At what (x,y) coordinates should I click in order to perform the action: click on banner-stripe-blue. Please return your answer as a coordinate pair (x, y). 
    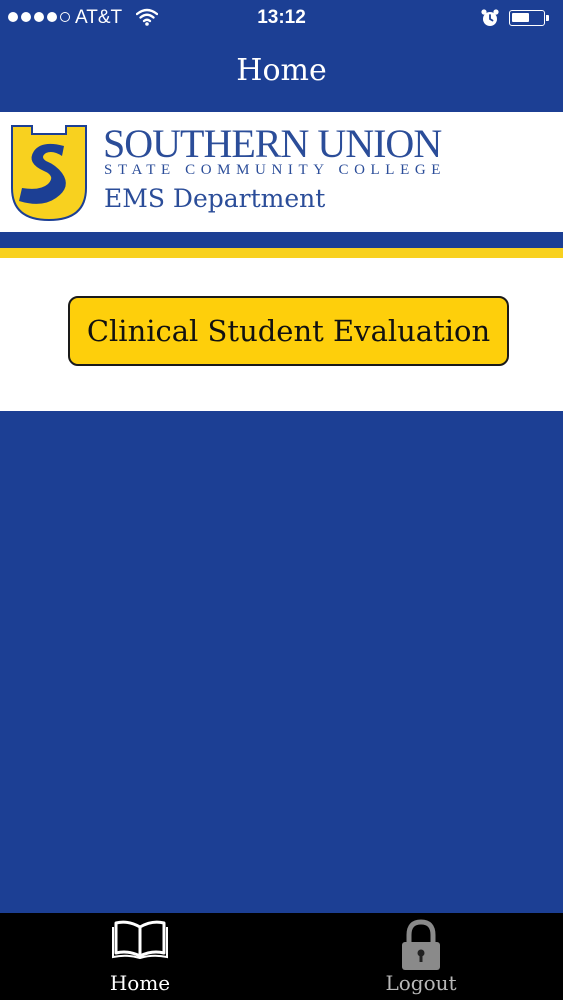
    Looking at the image, I should click on (281, 240).